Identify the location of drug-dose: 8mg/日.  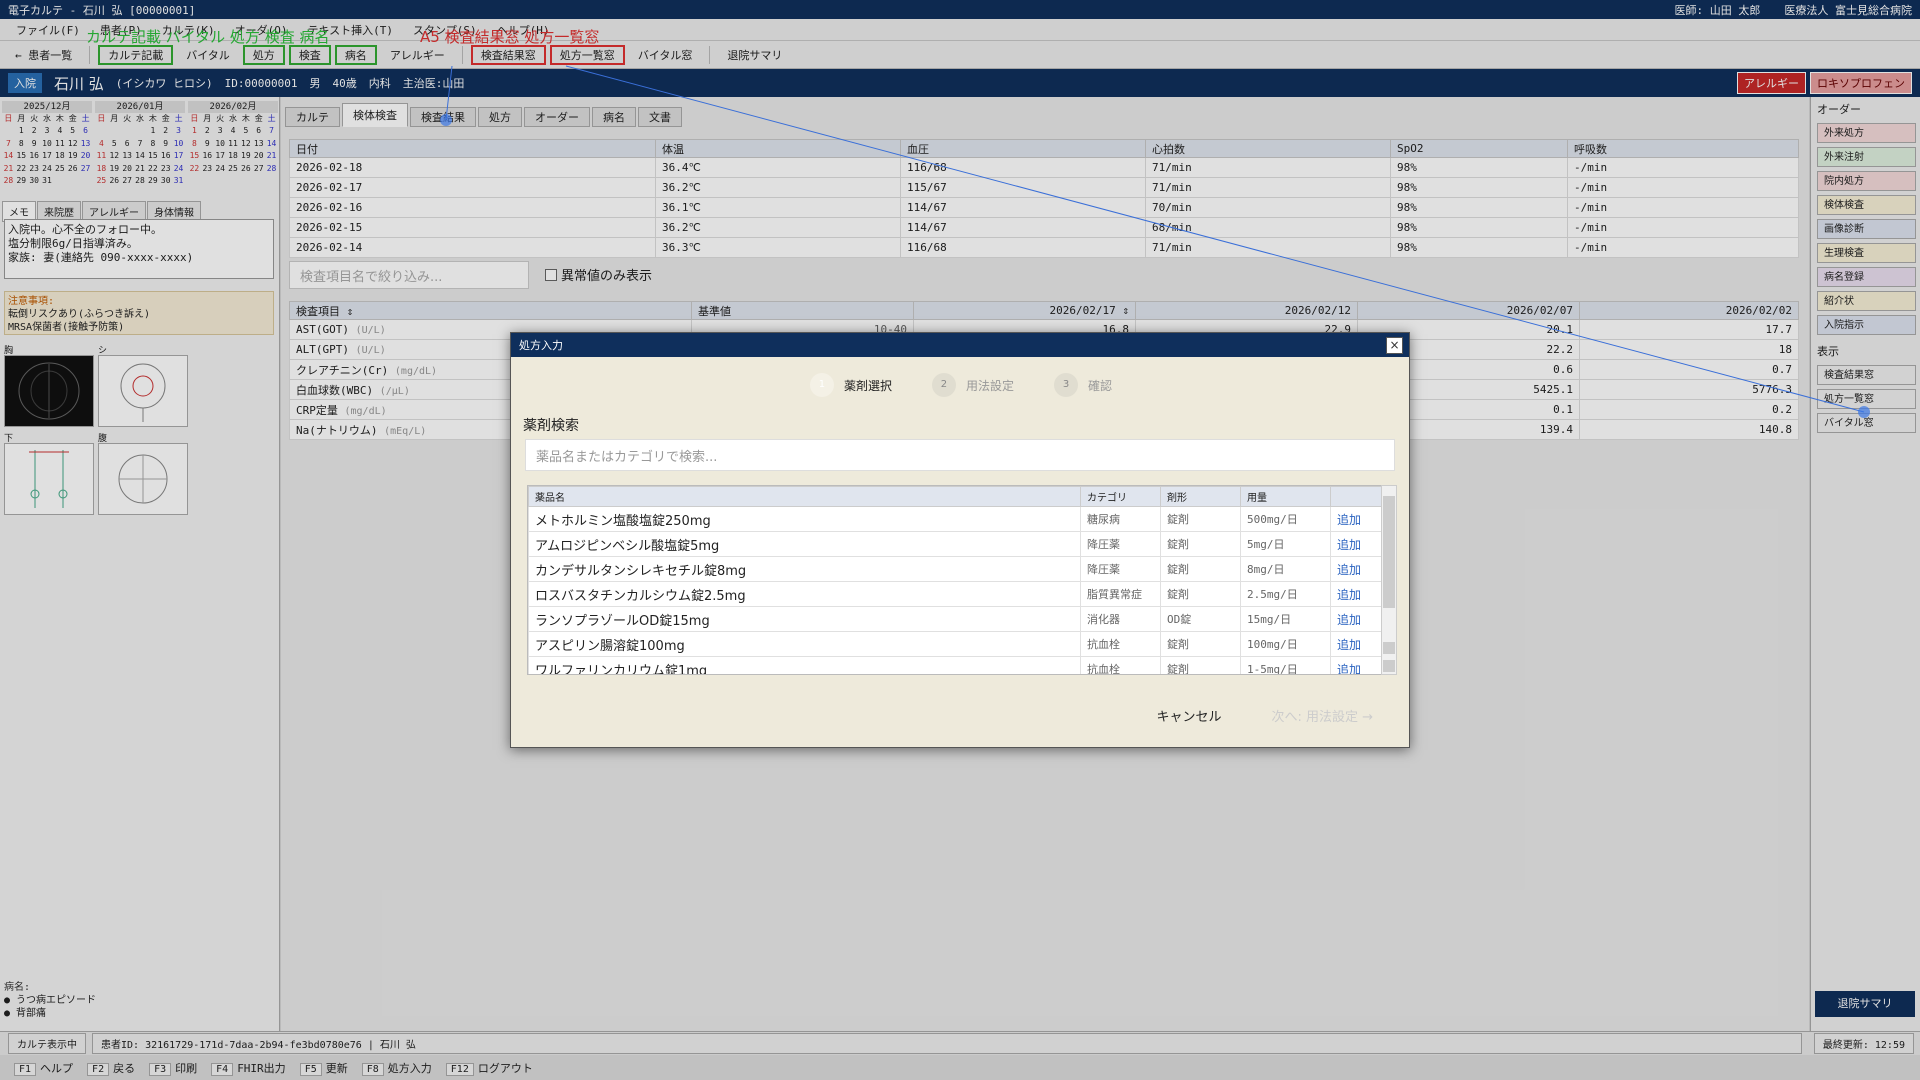
(1285, 569).